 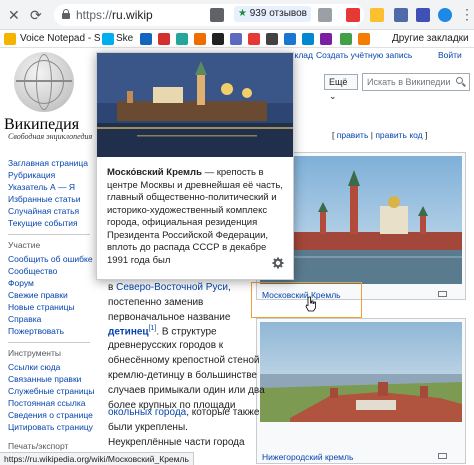 I want to click on sidebar-item-categories: Рубрикация, so click(x=31, y=175).